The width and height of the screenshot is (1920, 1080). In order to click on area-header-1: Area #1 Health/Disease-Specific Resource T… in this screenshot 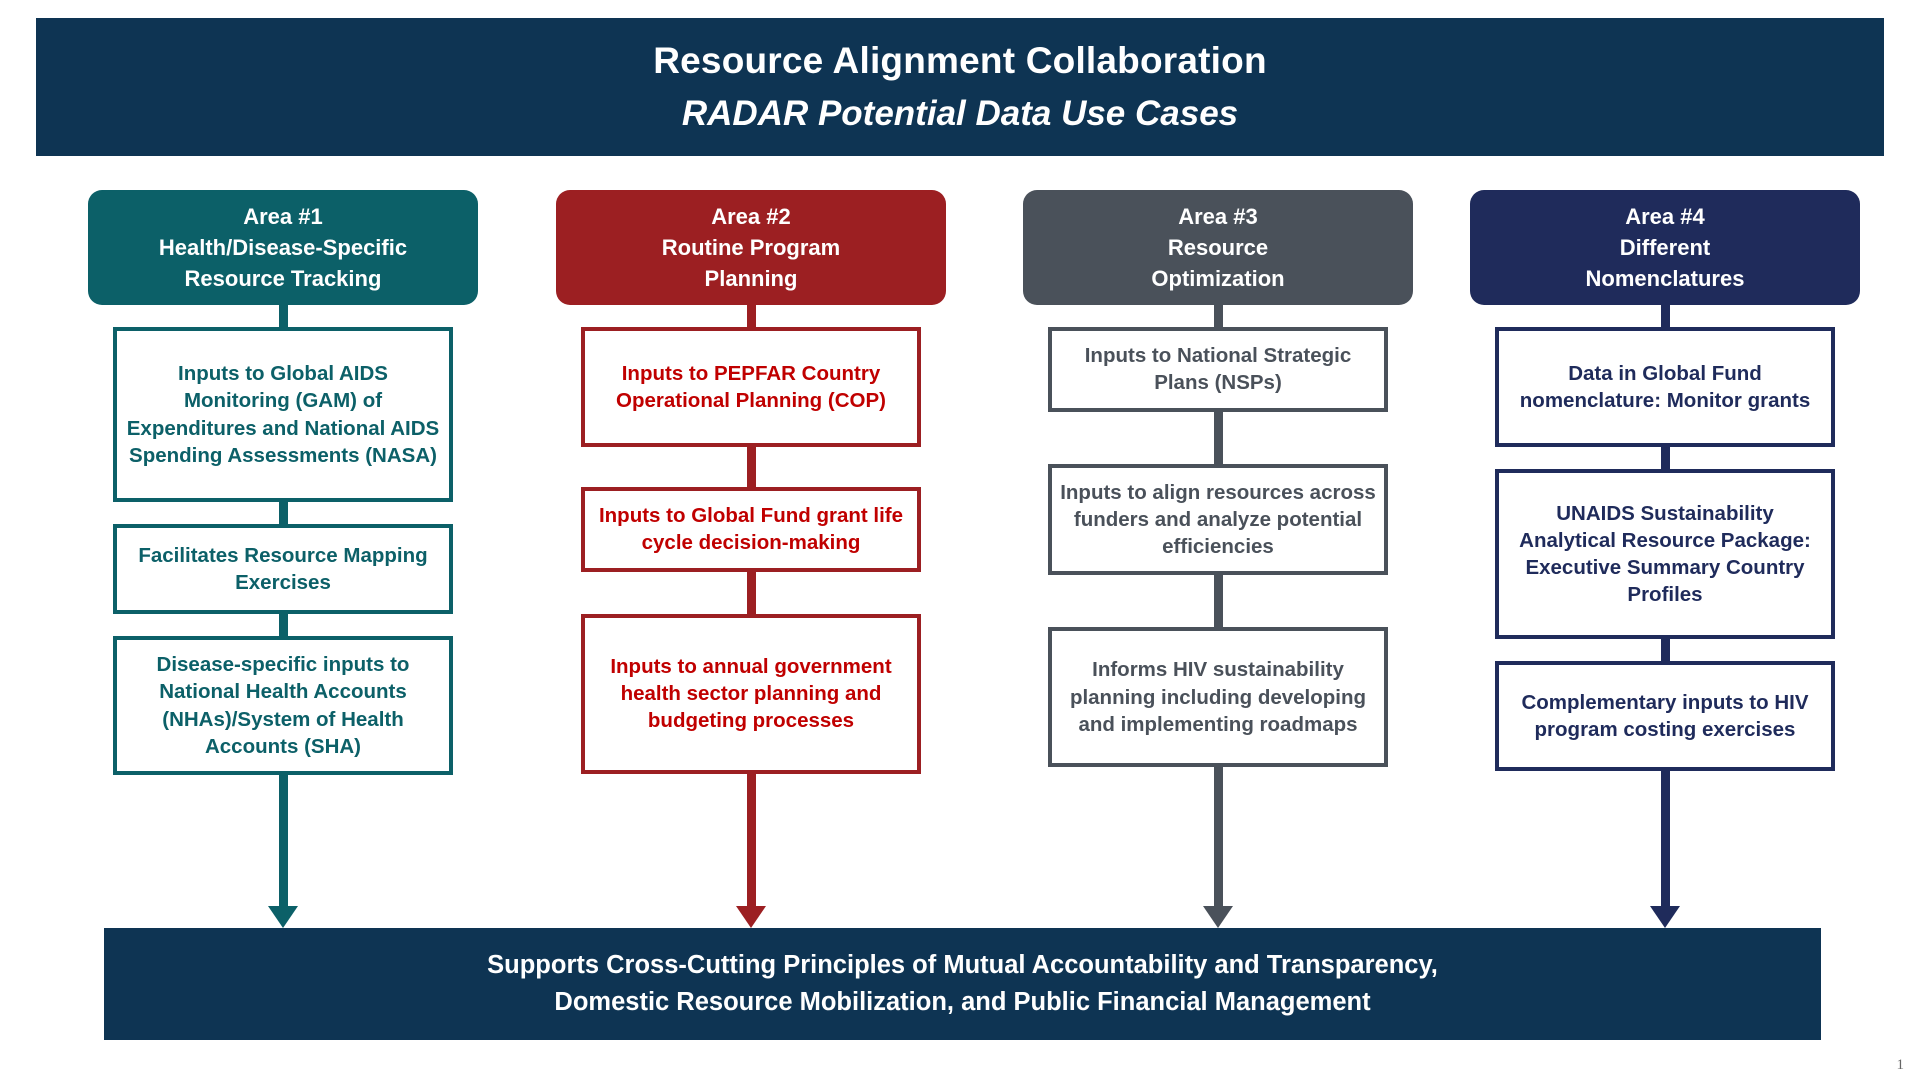, I will do `click(283, 247)`.